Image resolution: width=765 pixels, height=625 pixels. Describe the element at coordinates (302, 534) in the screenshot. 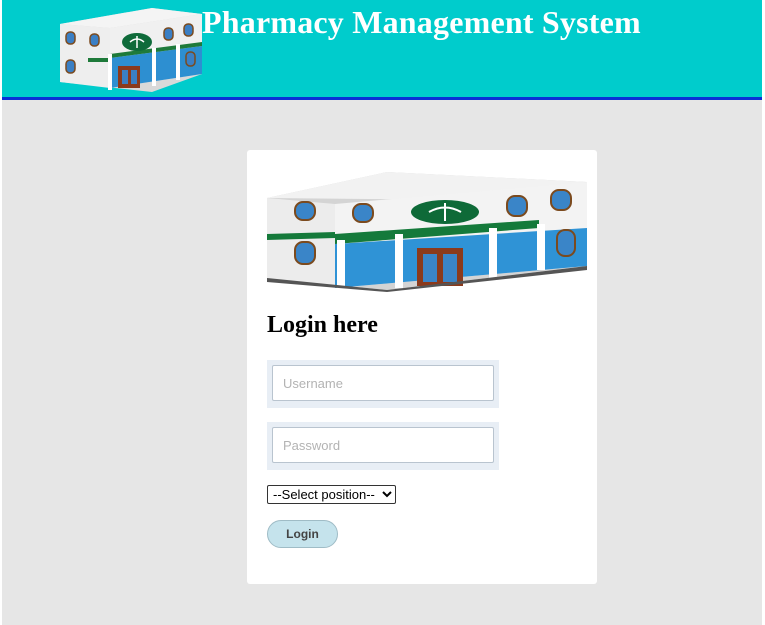

I see `login-button: Login` at that location.